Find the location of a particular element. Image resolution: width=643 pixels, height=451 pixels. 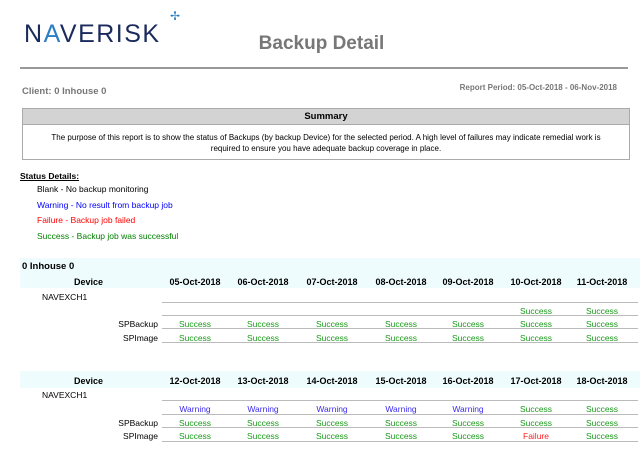

divider is located at coordinates (324, 68).